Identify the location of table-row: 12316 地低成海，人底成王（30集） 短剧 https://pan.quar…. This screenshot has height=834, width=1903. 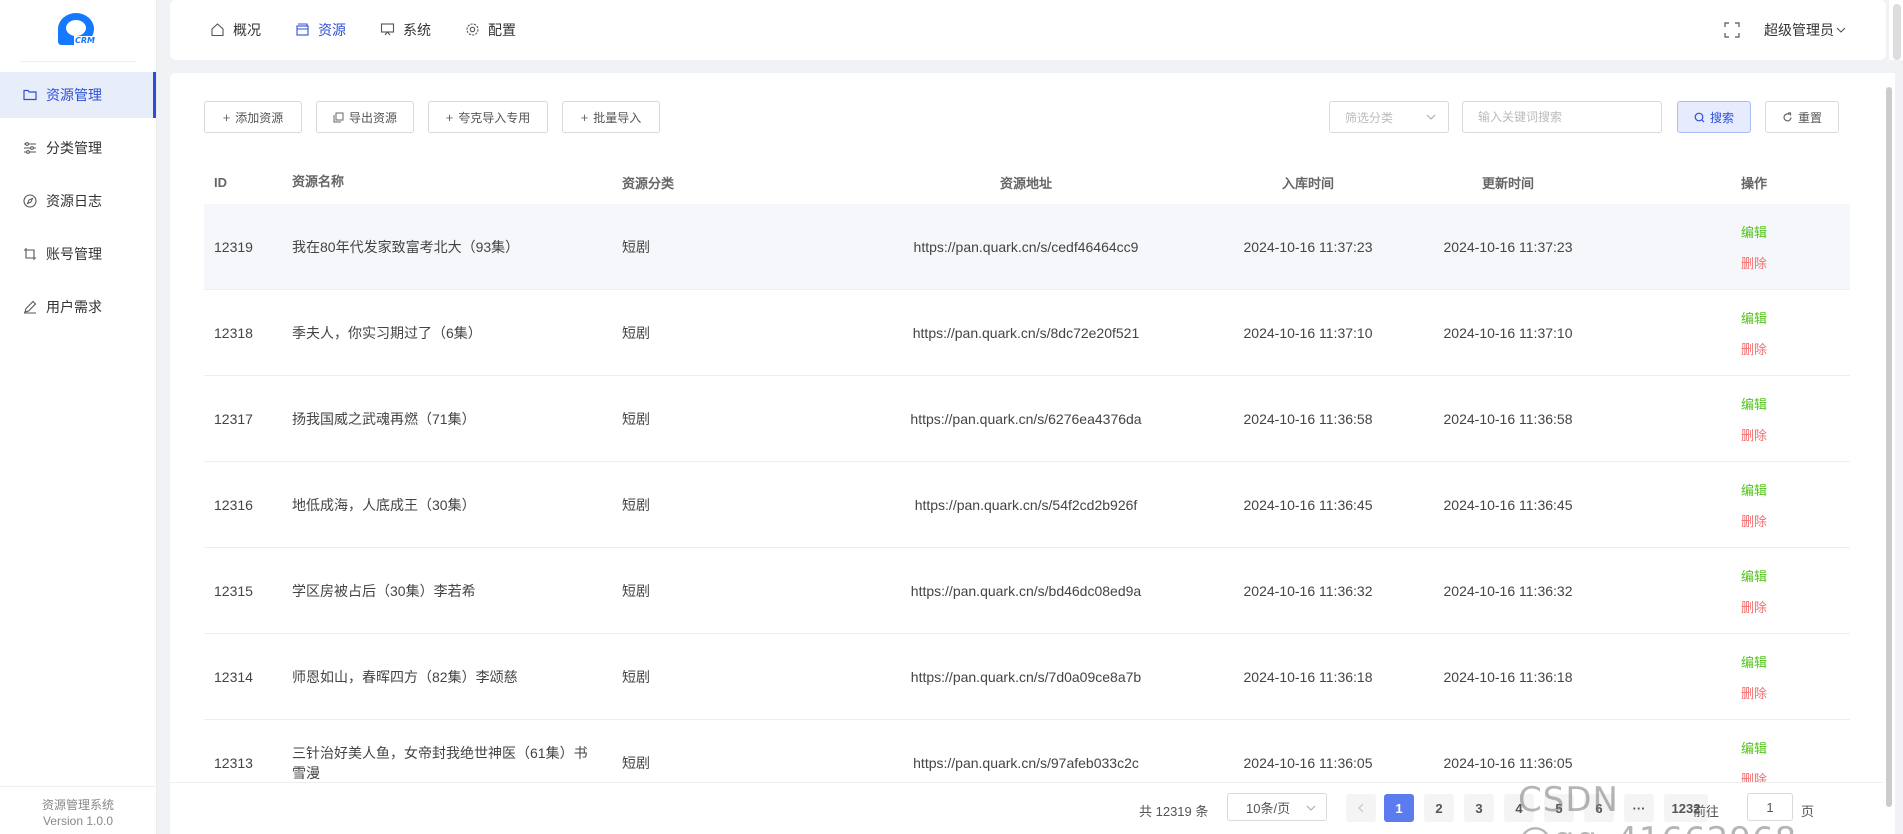
(1027, 505).